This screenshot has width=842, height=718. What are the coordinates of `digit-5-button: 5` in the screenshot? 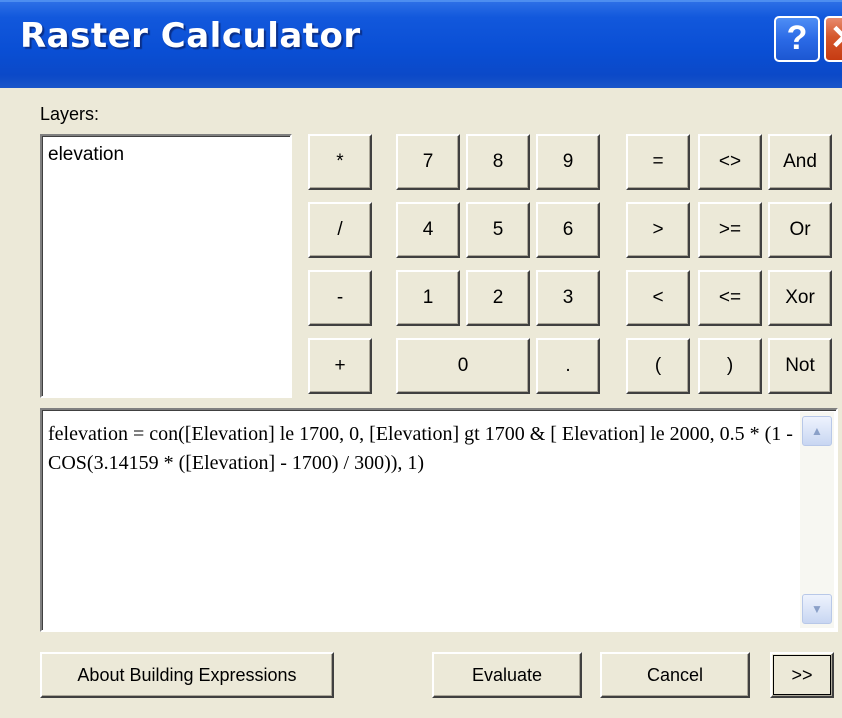 It's located at (498, 230).